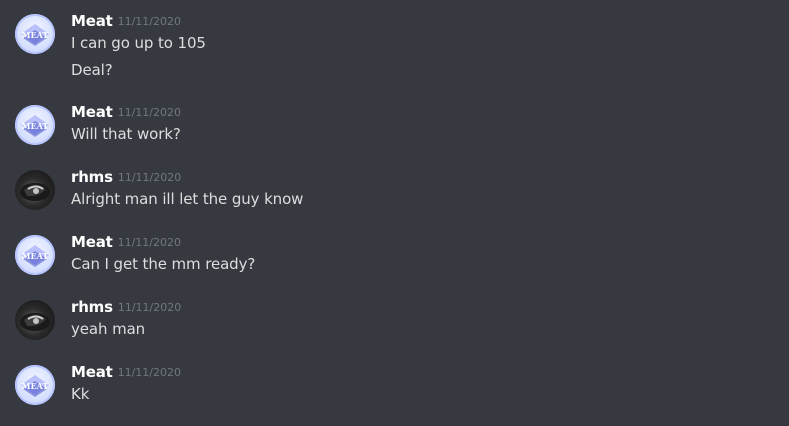 This screenshot has height=426, width=789. Describe the element at coordinates (80, 394) in the screenshot. I see `message-text: Kk` at that location.